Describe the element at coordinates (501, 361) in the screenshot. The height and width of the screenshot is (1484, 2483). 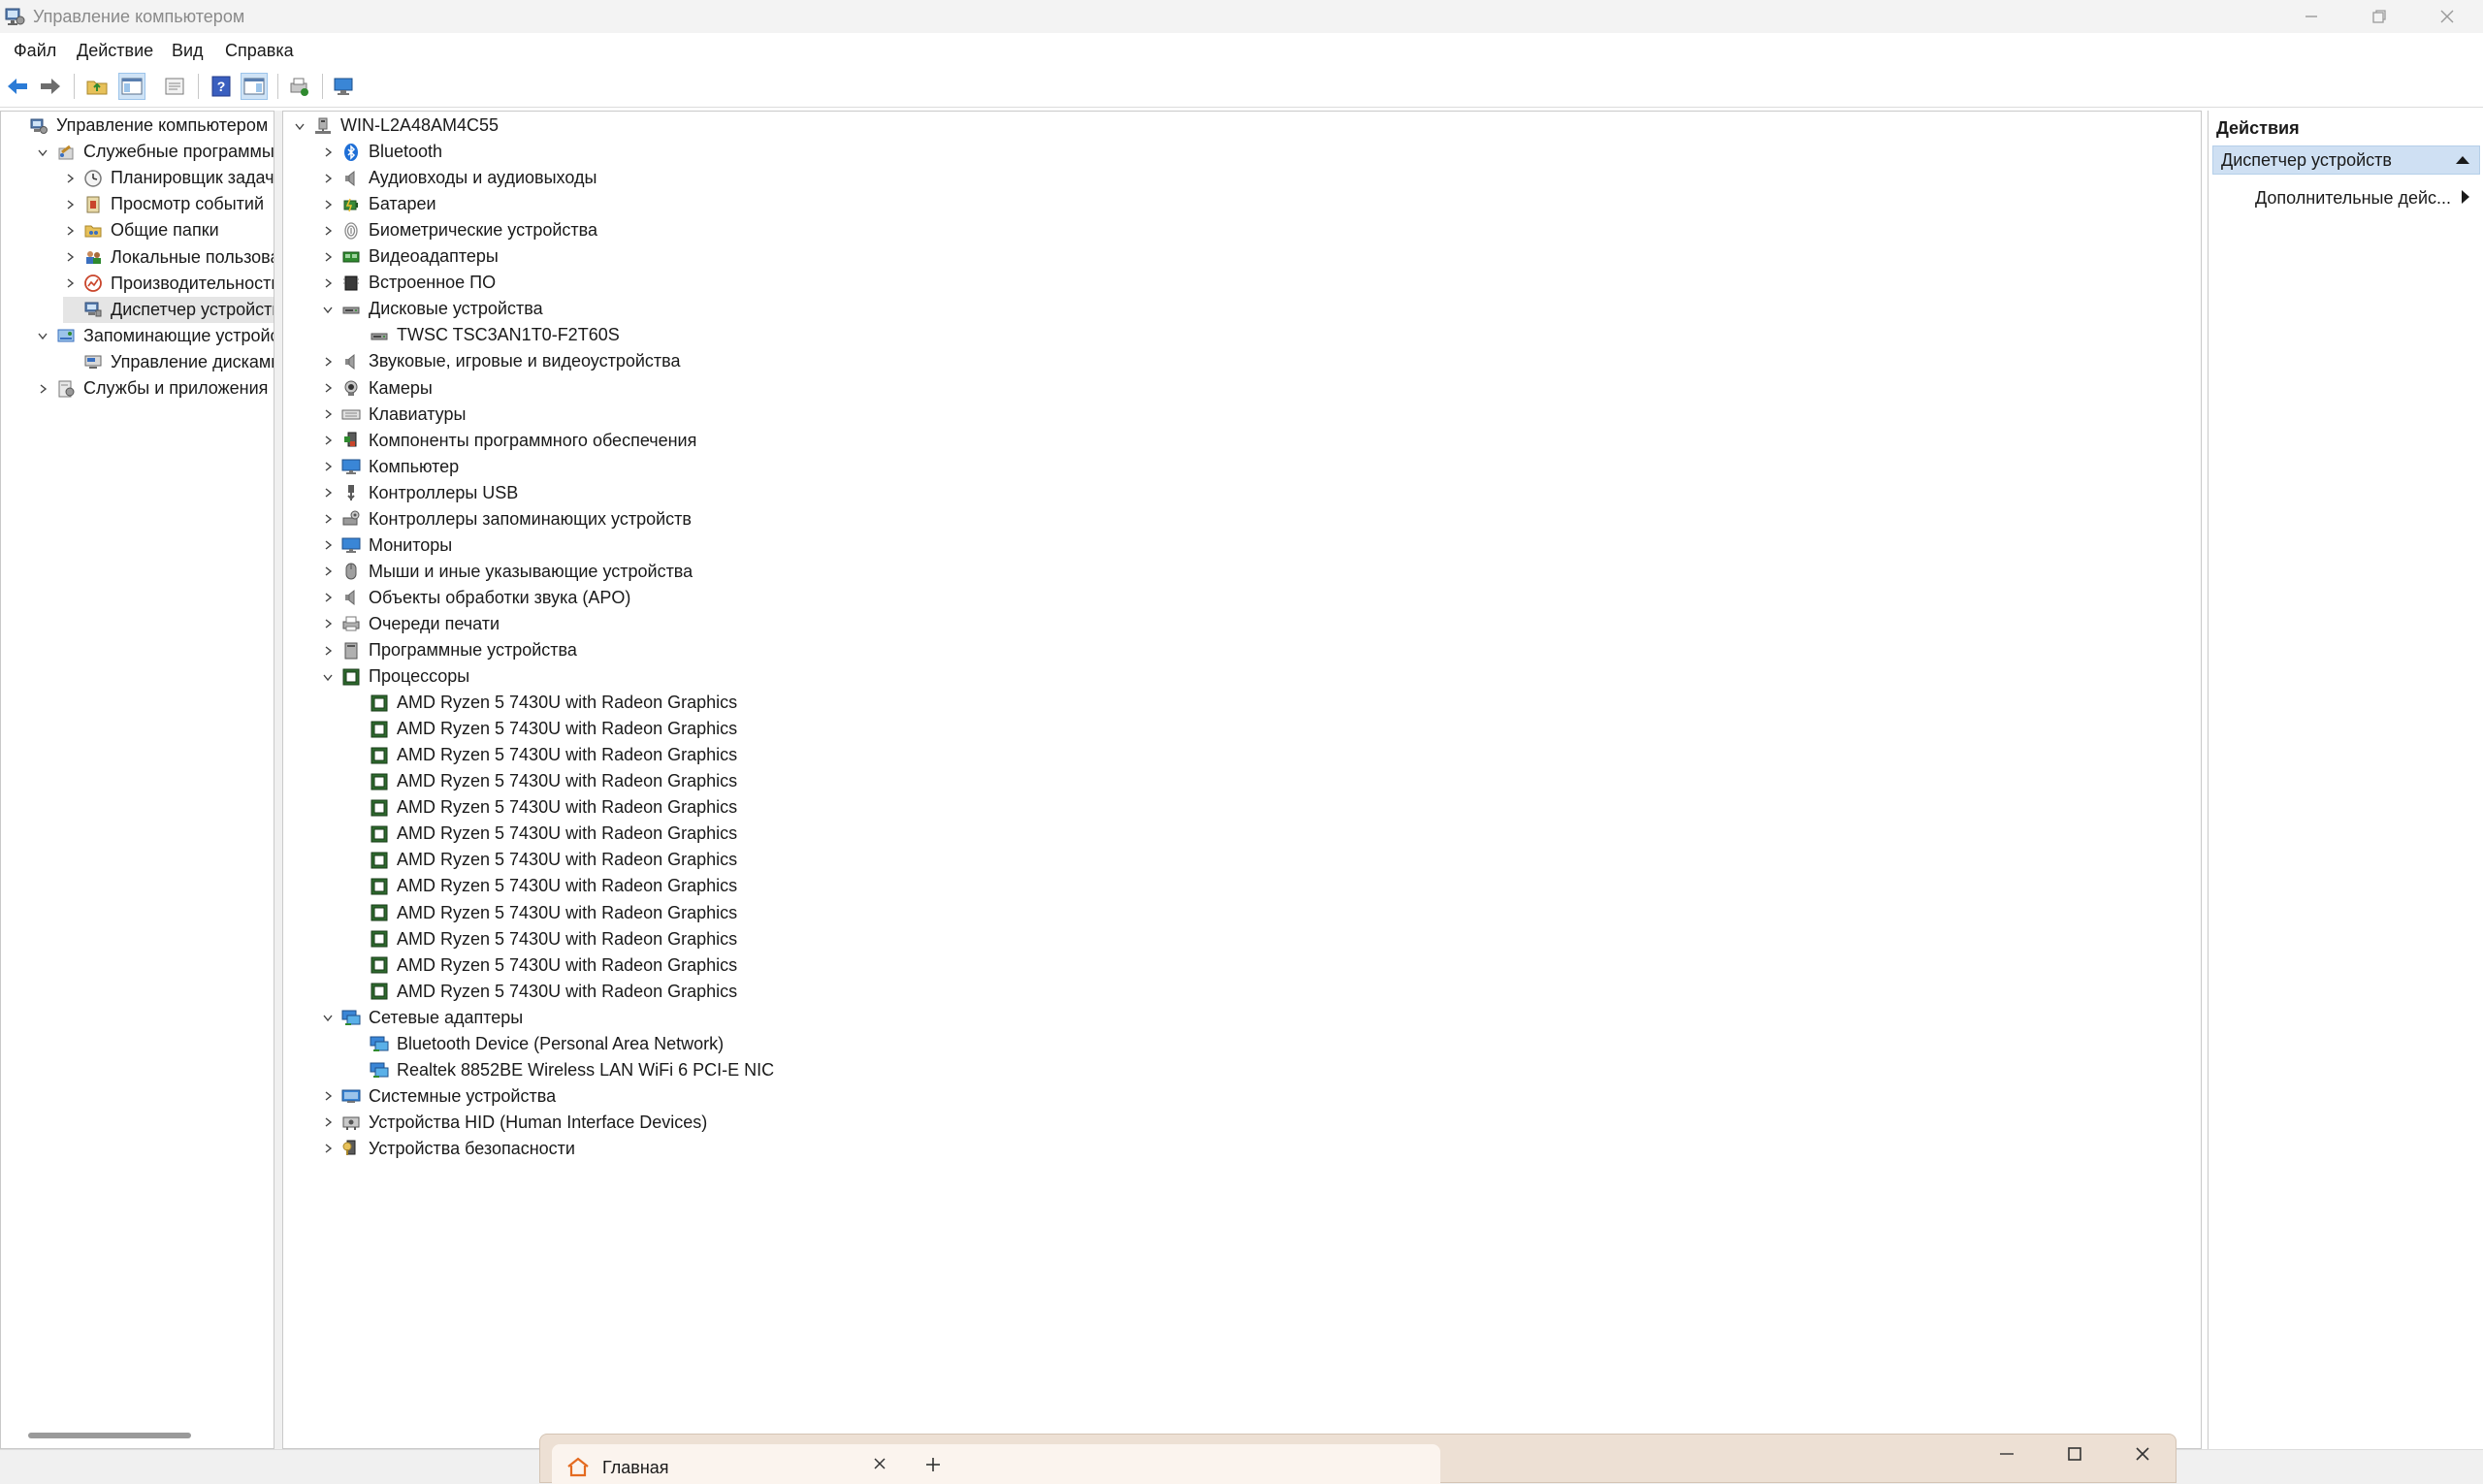
I see `device-tree-item: Звуковые, игровые и видеоустройства` at that location.